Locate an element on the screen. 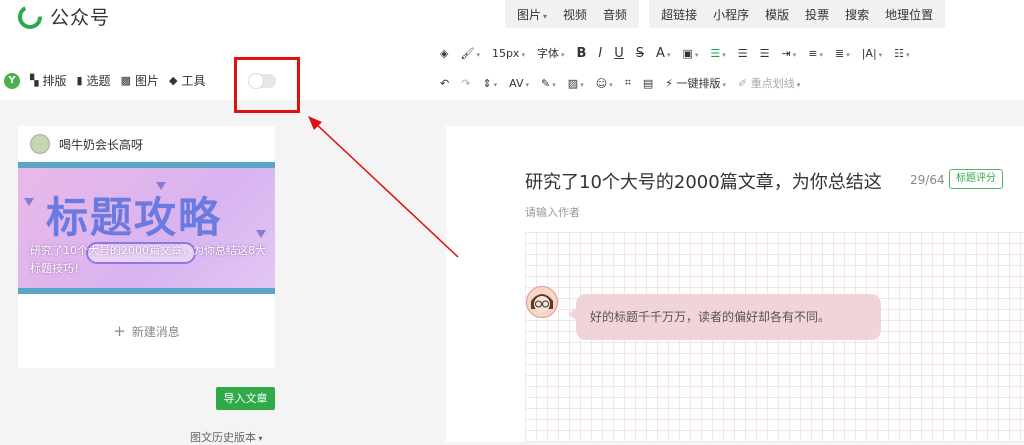  cover-band-bottom is located at coordinates (146, 291).